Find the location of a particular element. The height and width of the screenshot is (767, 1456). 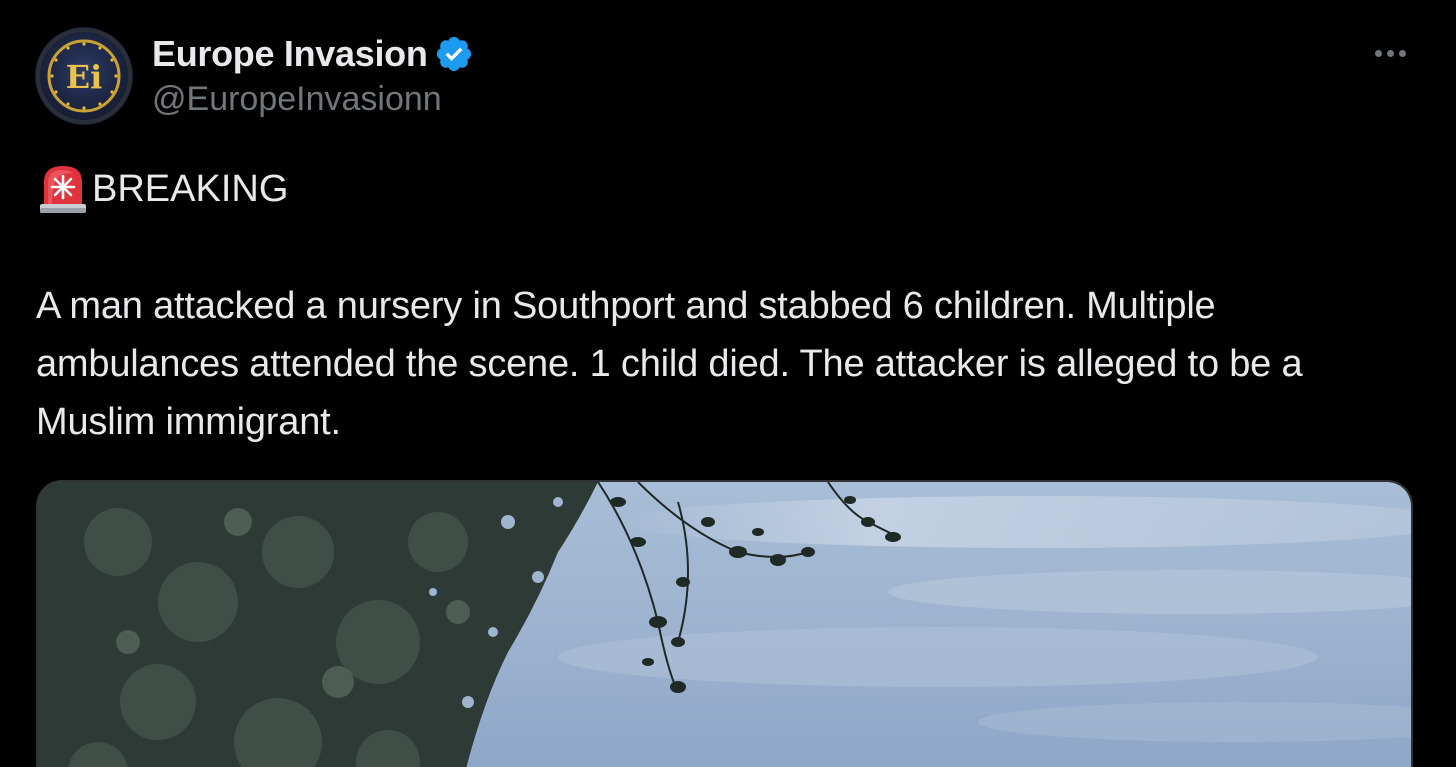

name-row: Europe Invasion is located at coordinates (313, 54).